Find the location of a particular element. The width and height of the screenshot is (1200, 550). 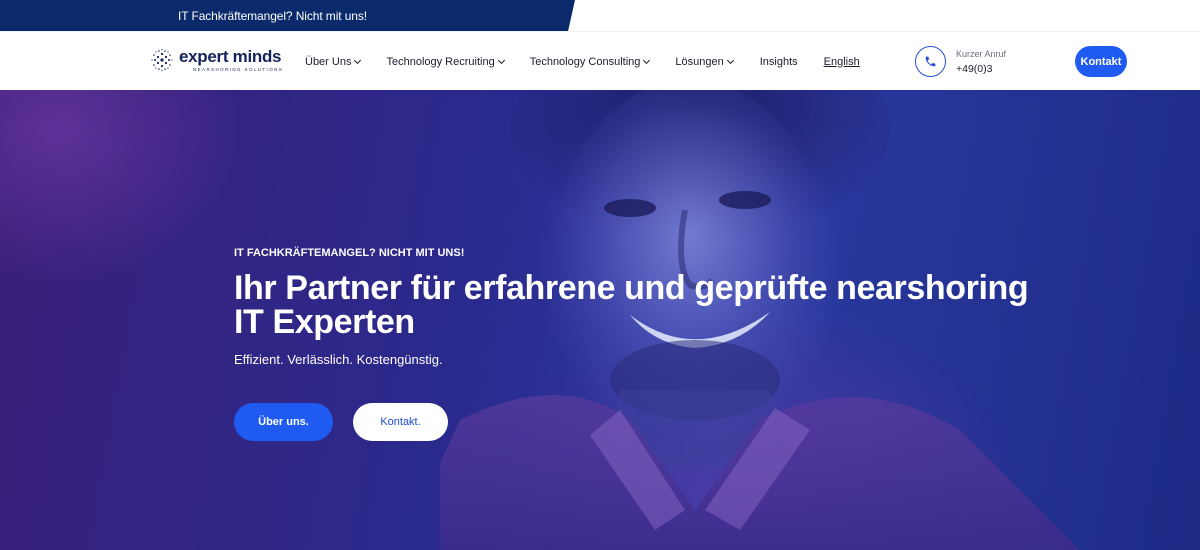

call-number: +49(0)3 is located at coordinates (981, 69).